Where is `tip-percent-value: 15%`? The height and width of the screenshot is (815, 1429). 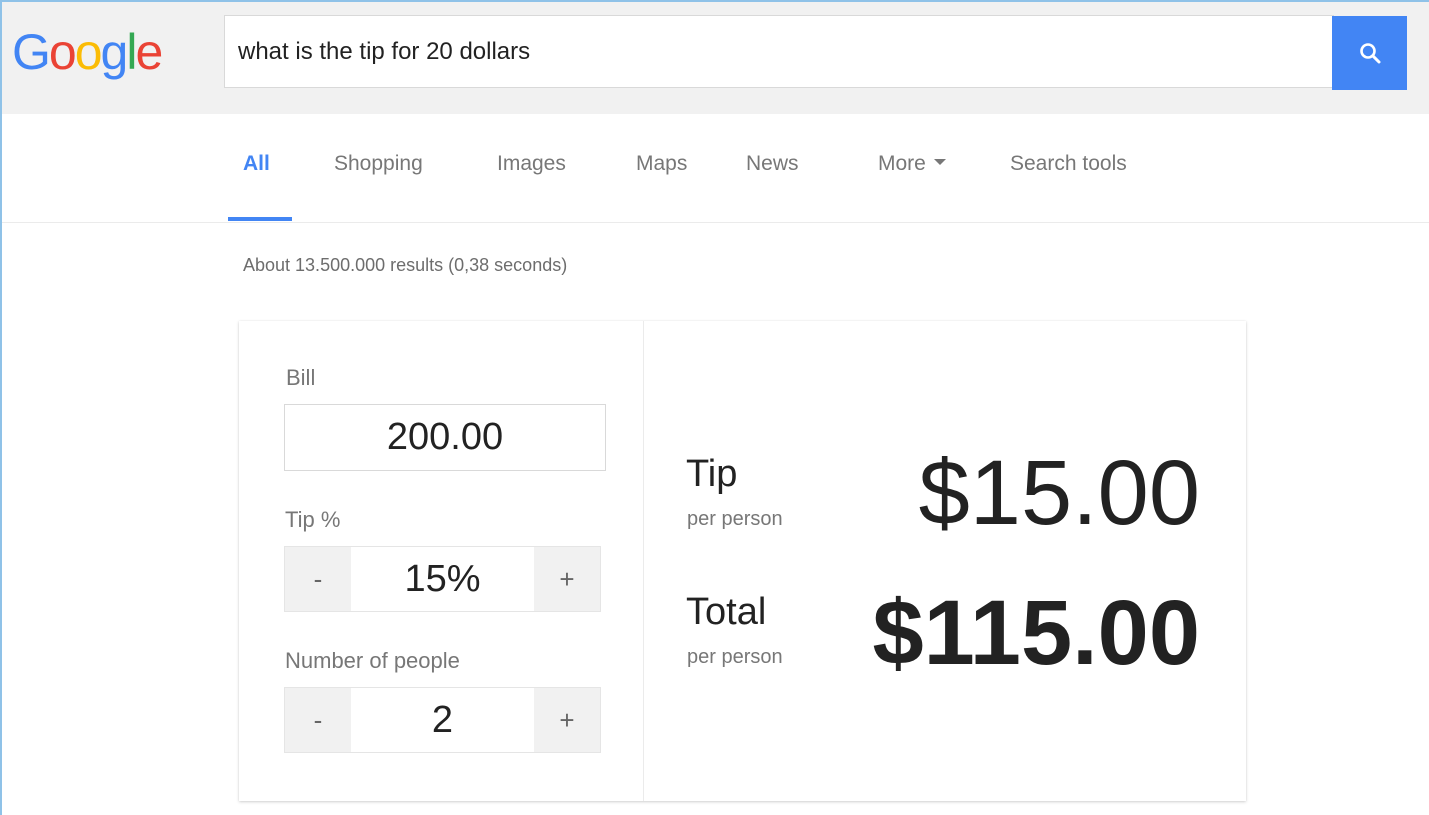 tip-percent-value: 15% is located at coordinates (442, 579).